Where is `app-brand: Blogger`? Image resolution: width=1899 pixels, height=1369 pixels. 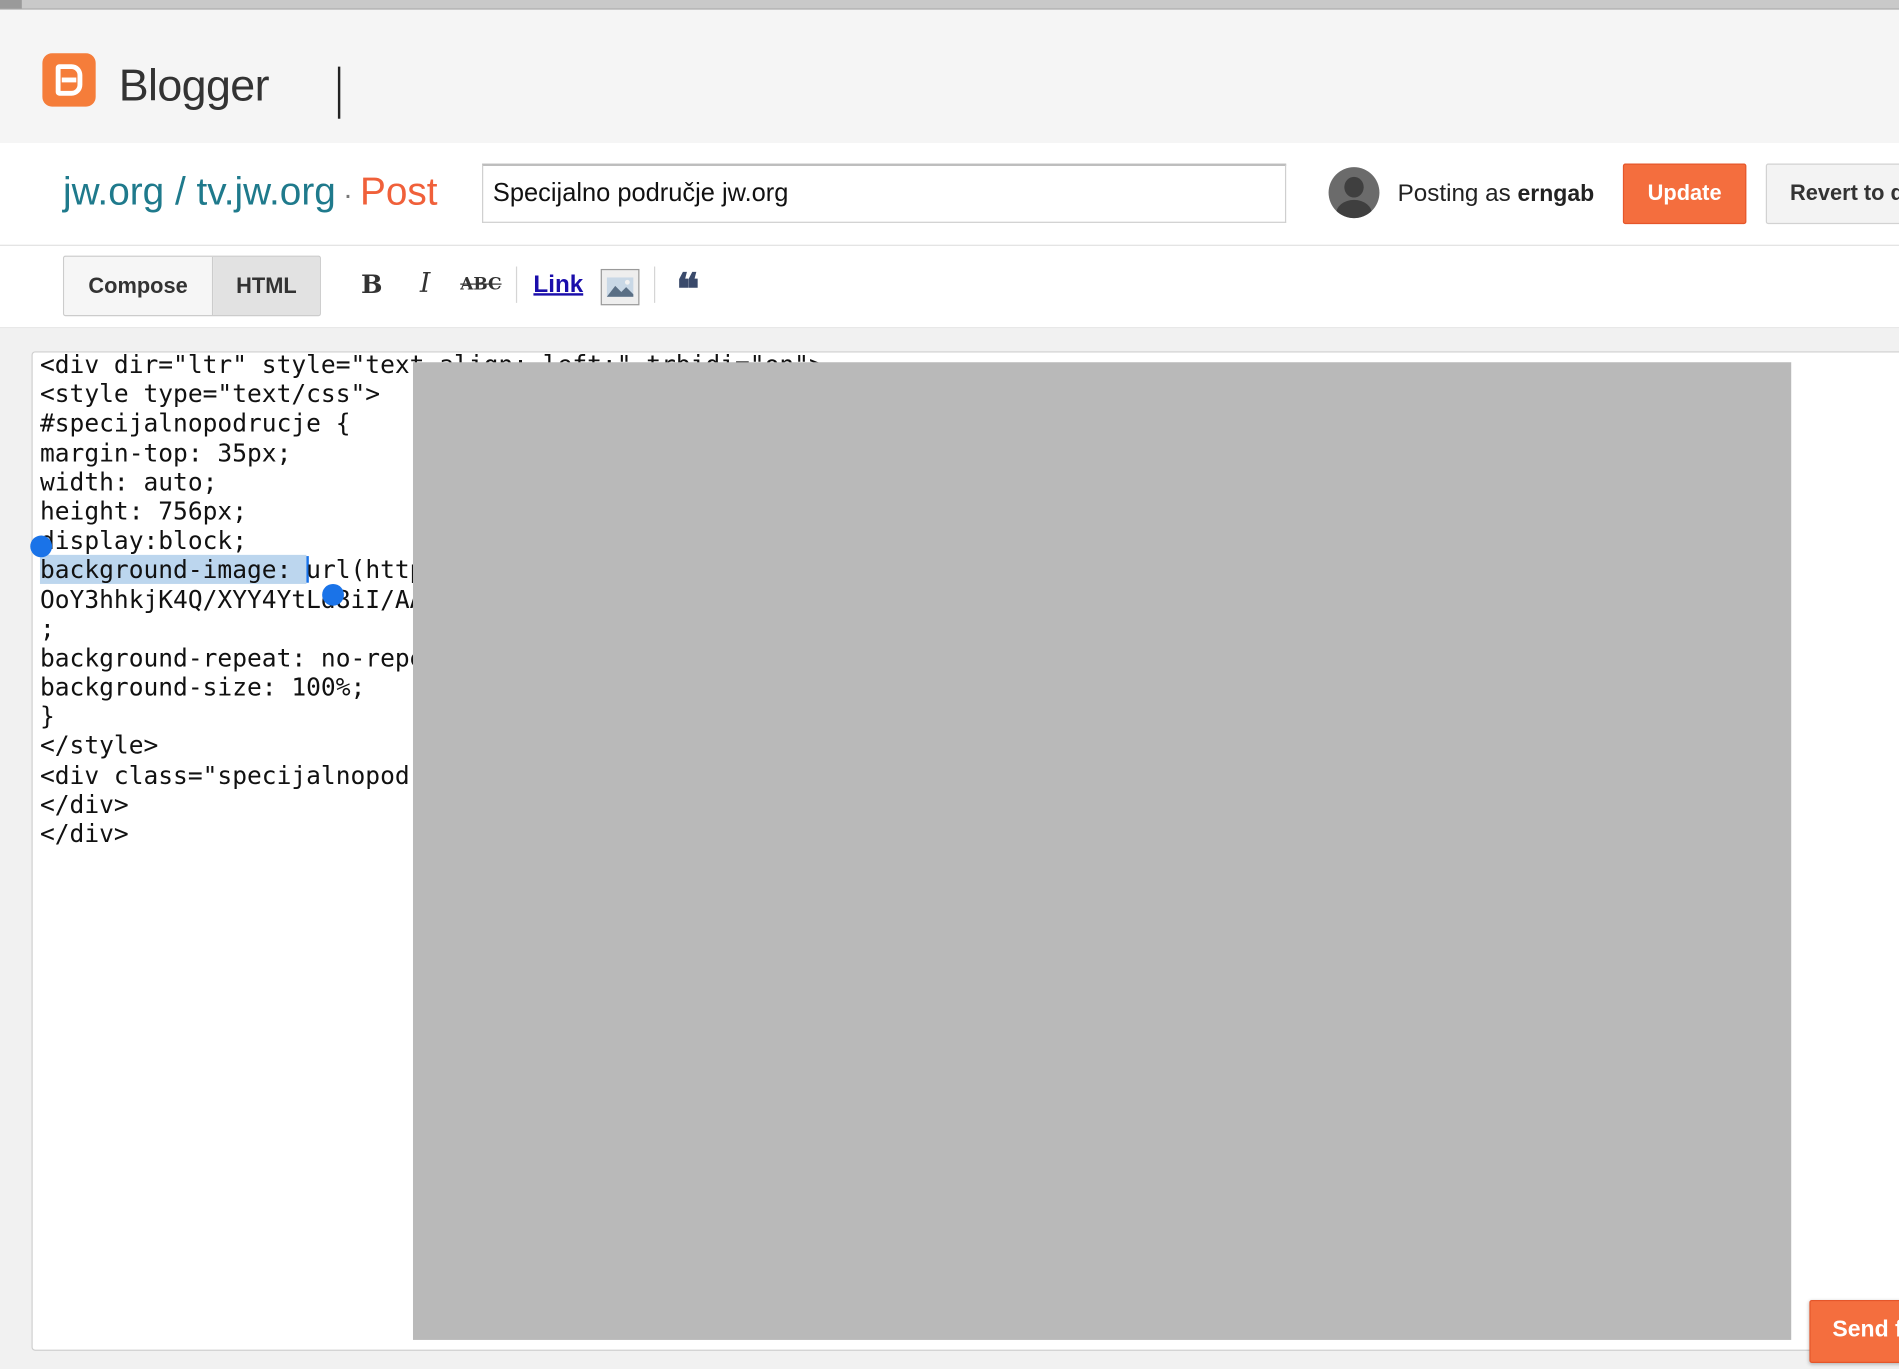
app-brand: Blogger is located at coordinates (194, 86).